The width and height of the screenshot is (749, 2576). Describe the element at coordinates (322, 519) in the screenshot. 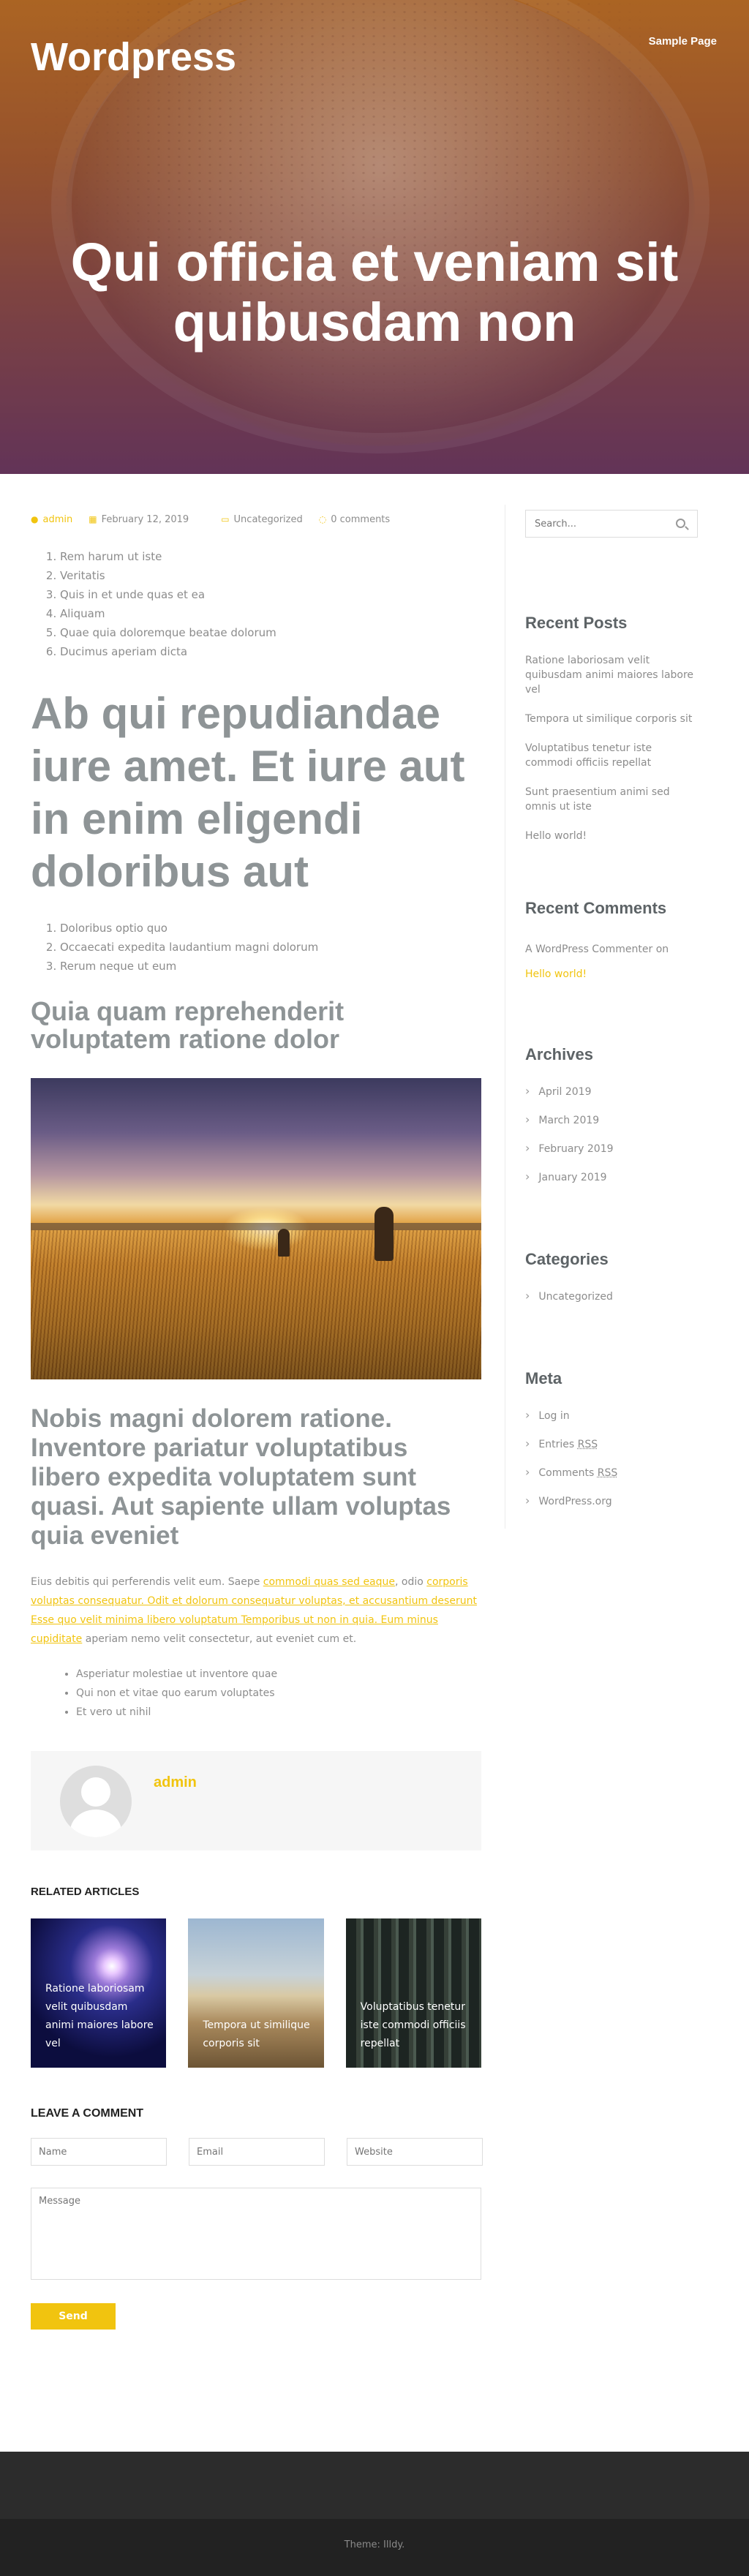

I see `comment-icon: ◌` at that location.